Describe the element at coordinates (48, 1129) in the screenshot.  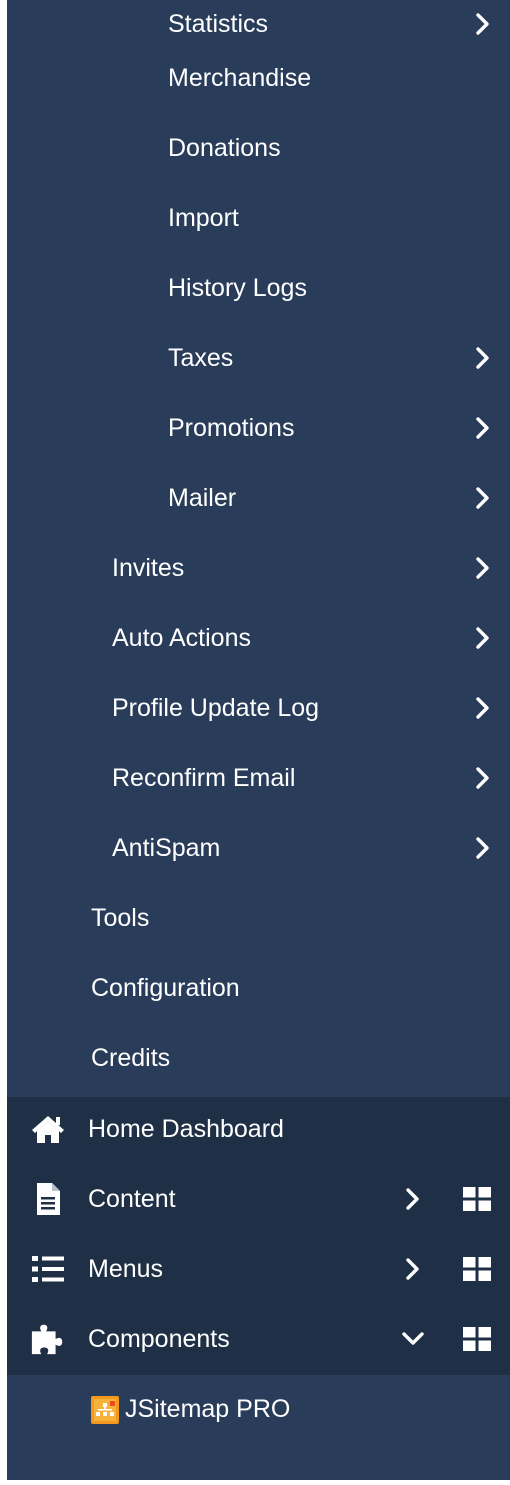
I see `home-icon` at that location.